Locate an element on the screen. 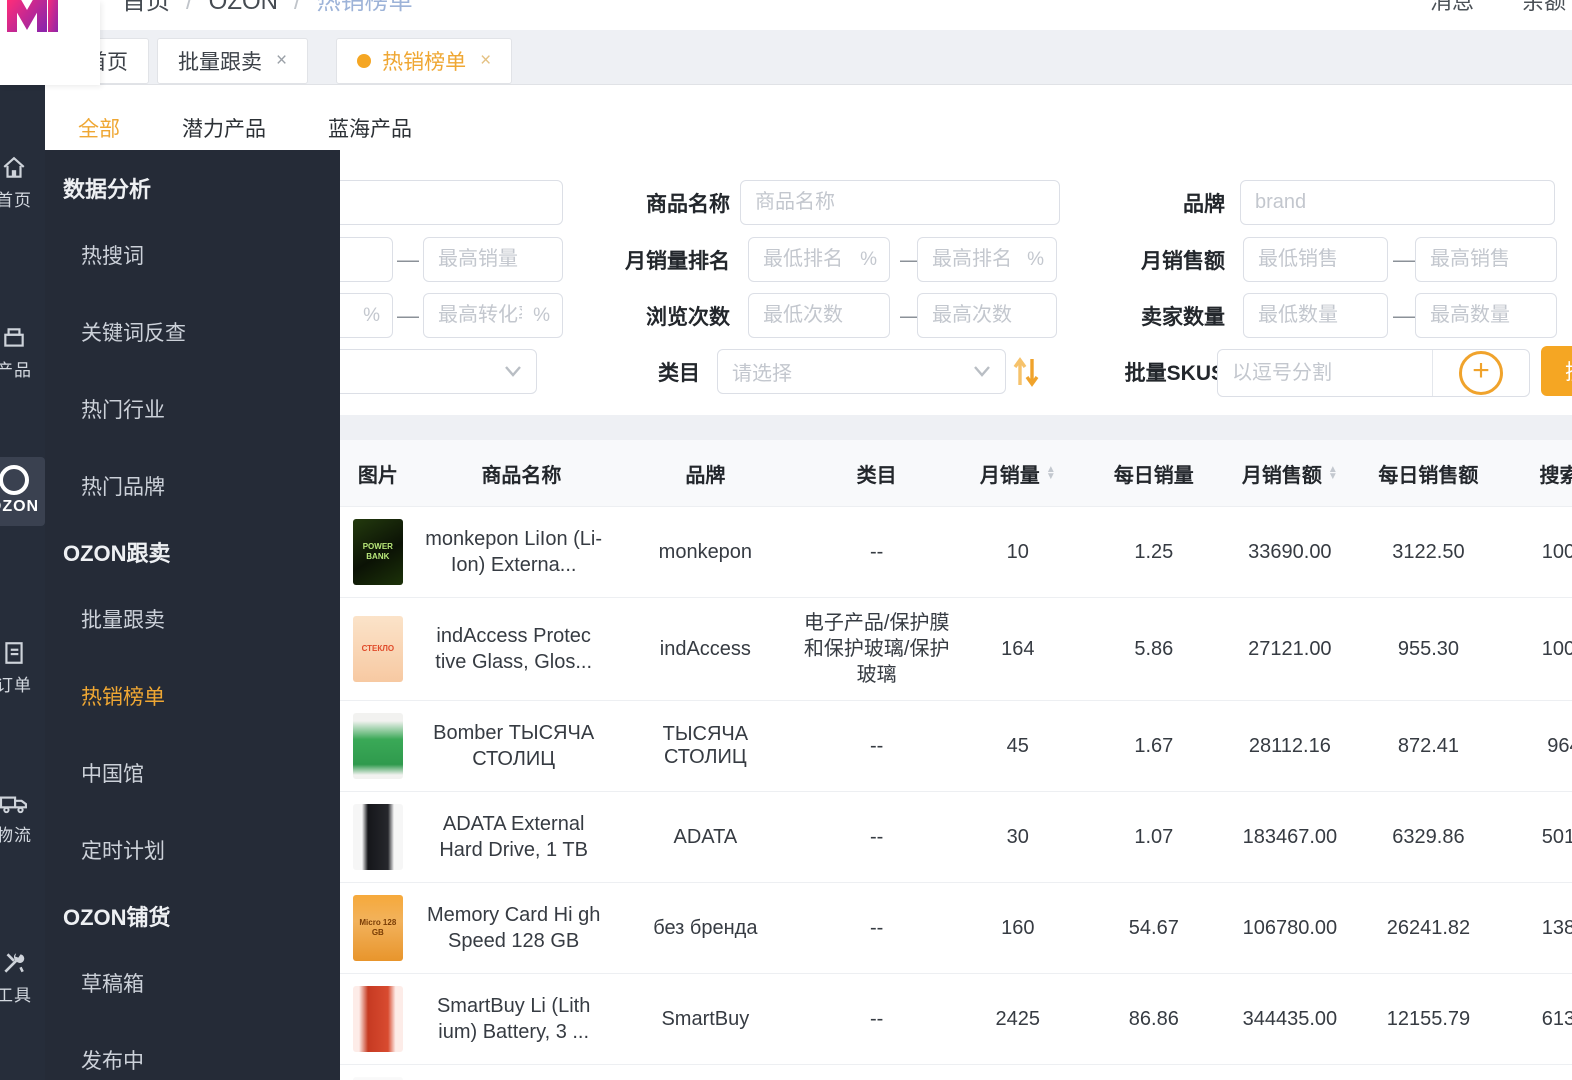 Image resolution: width=1572 pixels, height=1080 pixels. range-dash: — is located at coordinates (408, 315).